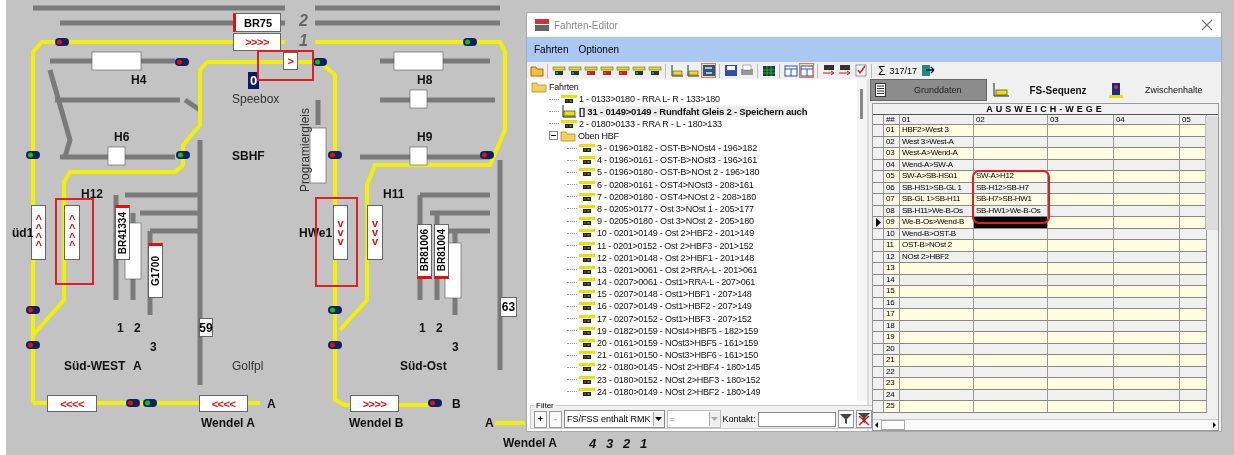 Image resolution: width=1234 pixels, height=455 pixels. What do you see at coordinates (614, 419) in the screenshot?
I see `field-dropdown: FS/FSS enthält RMK` at bounding box center [614, 419].